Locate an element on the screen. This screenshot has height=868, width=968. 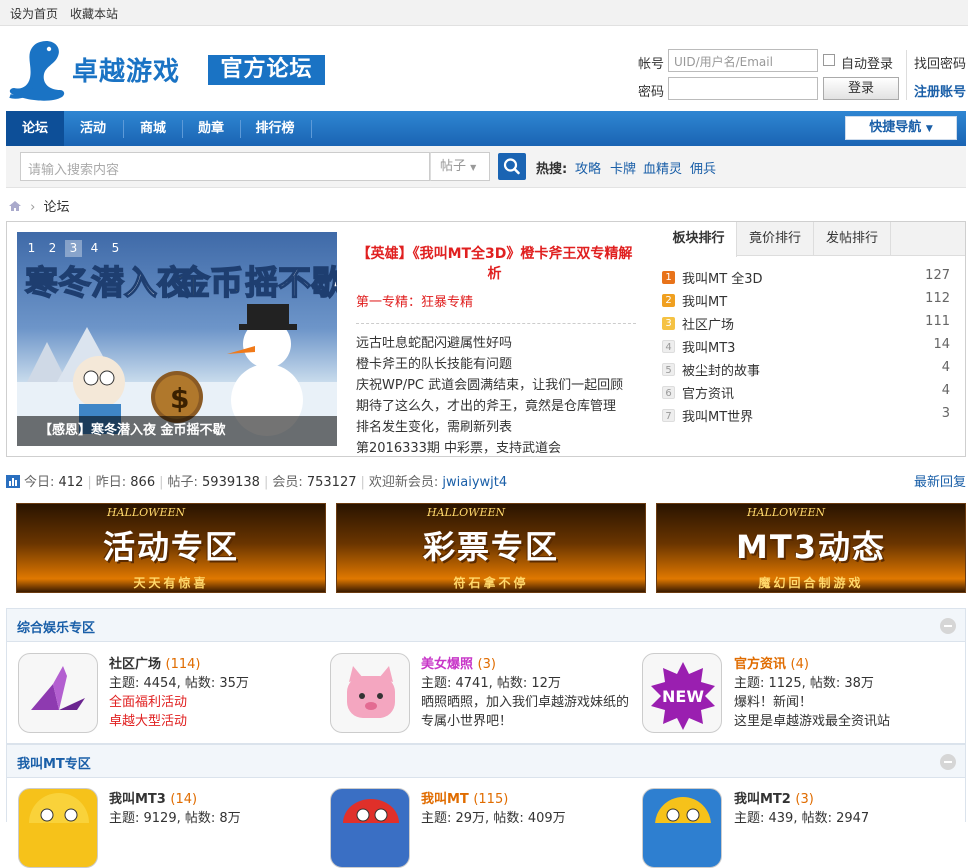
tab-post-ranking: 发帖排行 is located at coordinates (852, 239).